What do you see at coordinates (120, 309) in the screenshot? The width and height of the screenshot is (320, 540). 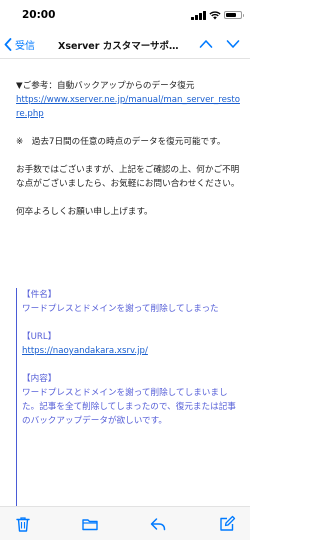 I see `quote-subject-value: ワードプレスとドメインを謝って削除してしまった` at bounding box center [120, 309].